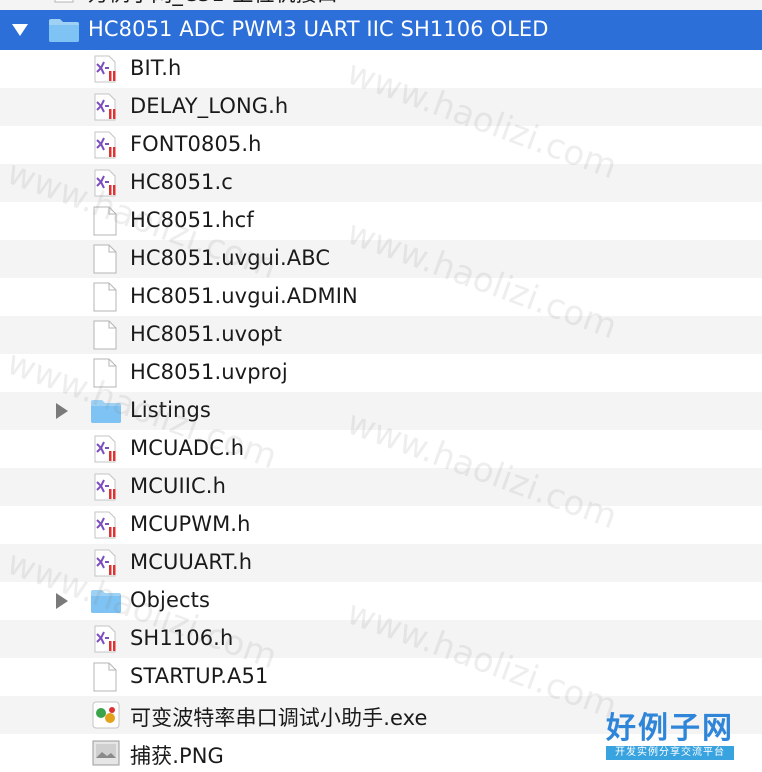 This screenshot has height=772, width=762. I want to click on file-label: STARTUP.A51, so click(199, 676).